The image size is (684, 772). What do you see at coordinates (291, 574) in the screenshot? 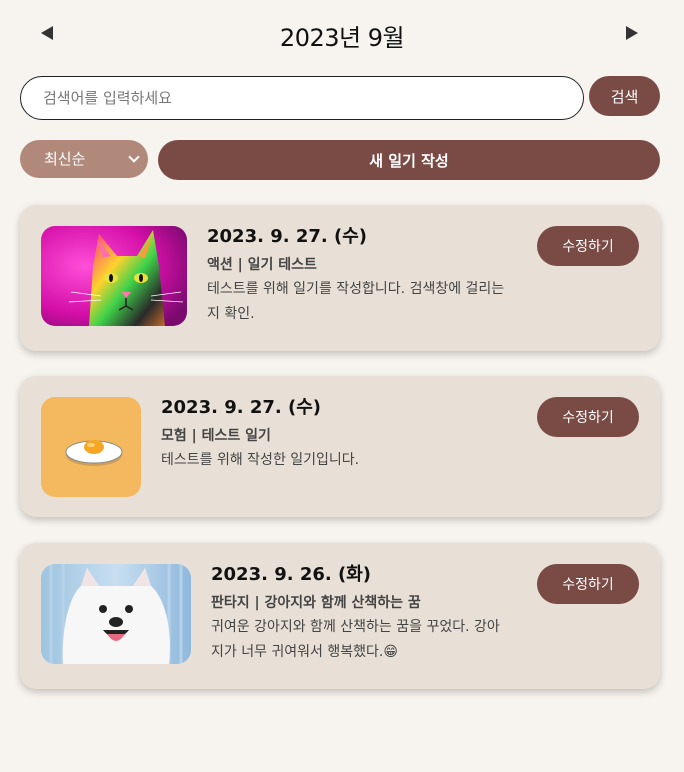
I see `entry-date: 2023. 9. 26. (화)` at bounding box center [291, 574].